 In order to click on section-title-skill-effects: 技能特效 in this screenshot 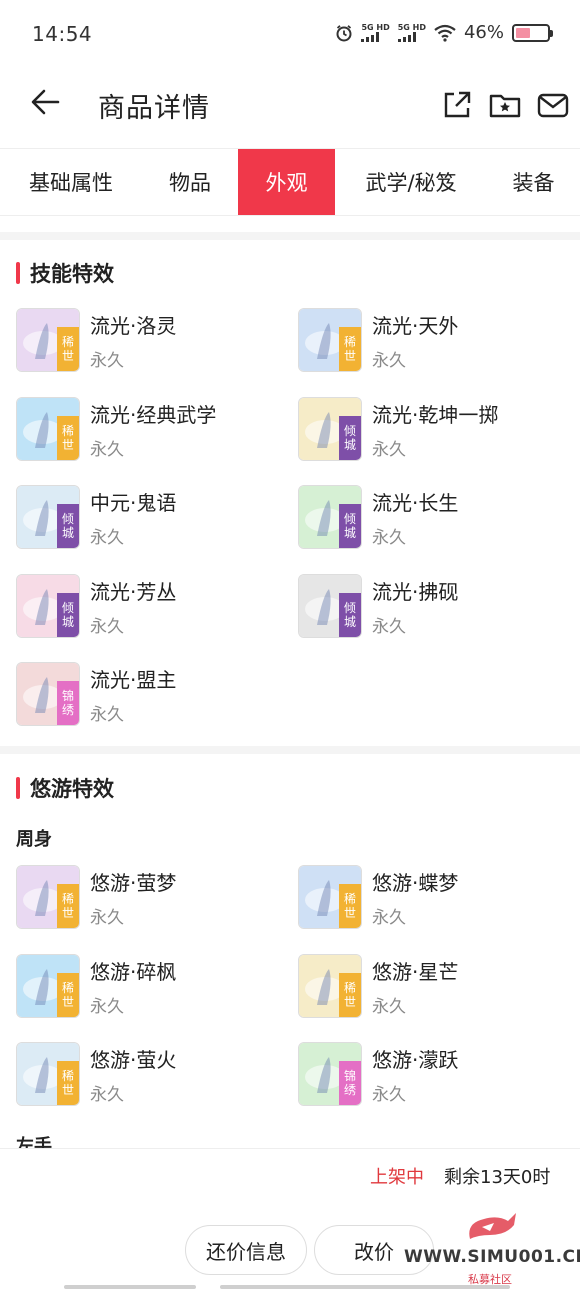, I will do `click(65, 273)`.